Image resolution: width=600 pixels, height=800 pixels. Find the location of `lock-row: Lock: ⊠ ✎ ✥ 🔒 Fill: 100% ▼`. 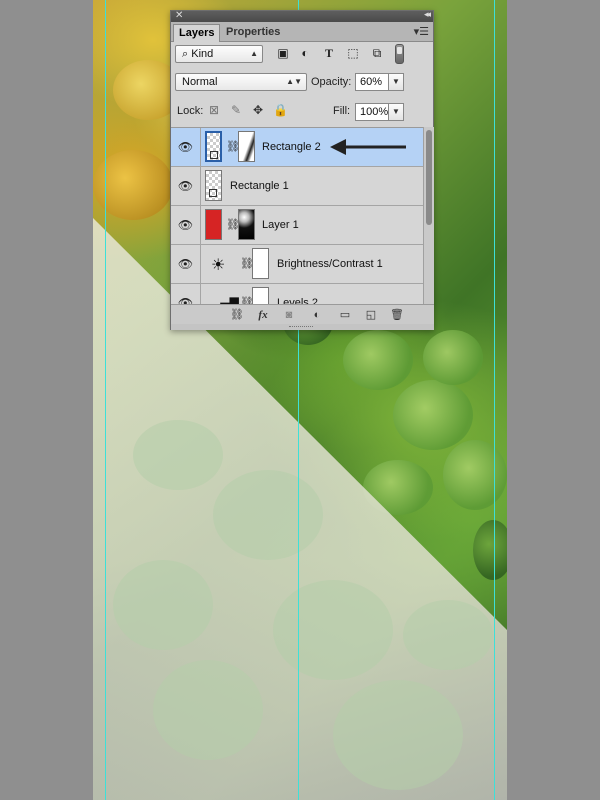

lock-row: Lock: ⊠ ✎ ✥ 🔒 Fill: 100% ▼ is located at coordinates (302, 112).